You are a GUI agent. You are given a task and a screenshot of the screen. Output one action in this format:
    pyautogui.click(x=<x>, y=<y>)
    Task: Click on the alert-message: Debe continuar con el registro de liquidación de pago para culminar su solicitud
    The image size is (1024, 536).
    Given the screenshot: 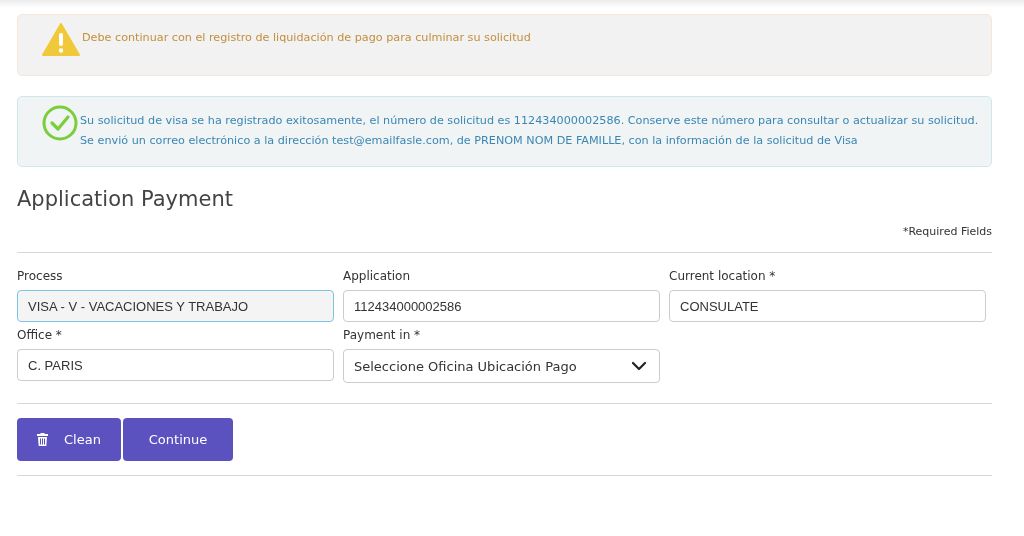 What is the action you would take?
    pyautogui.click(x=306, y=38)
    